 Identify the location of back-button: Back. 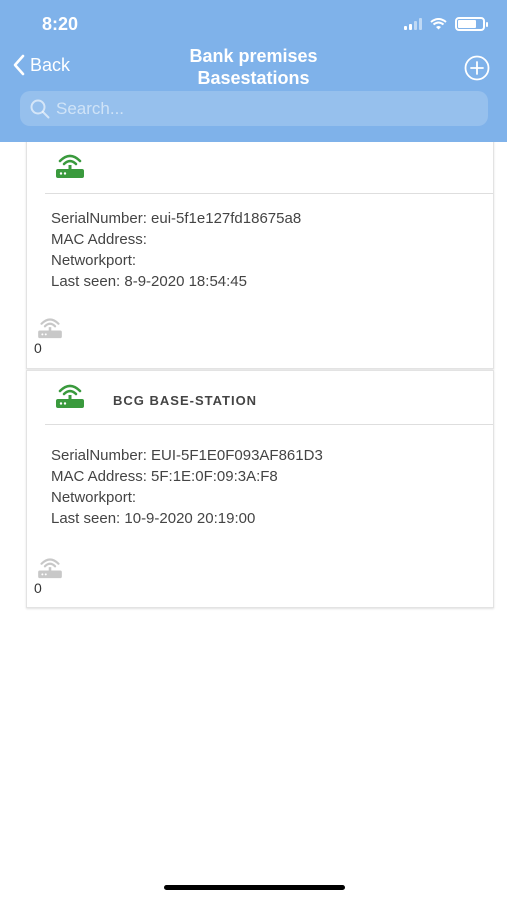
(41, 65).